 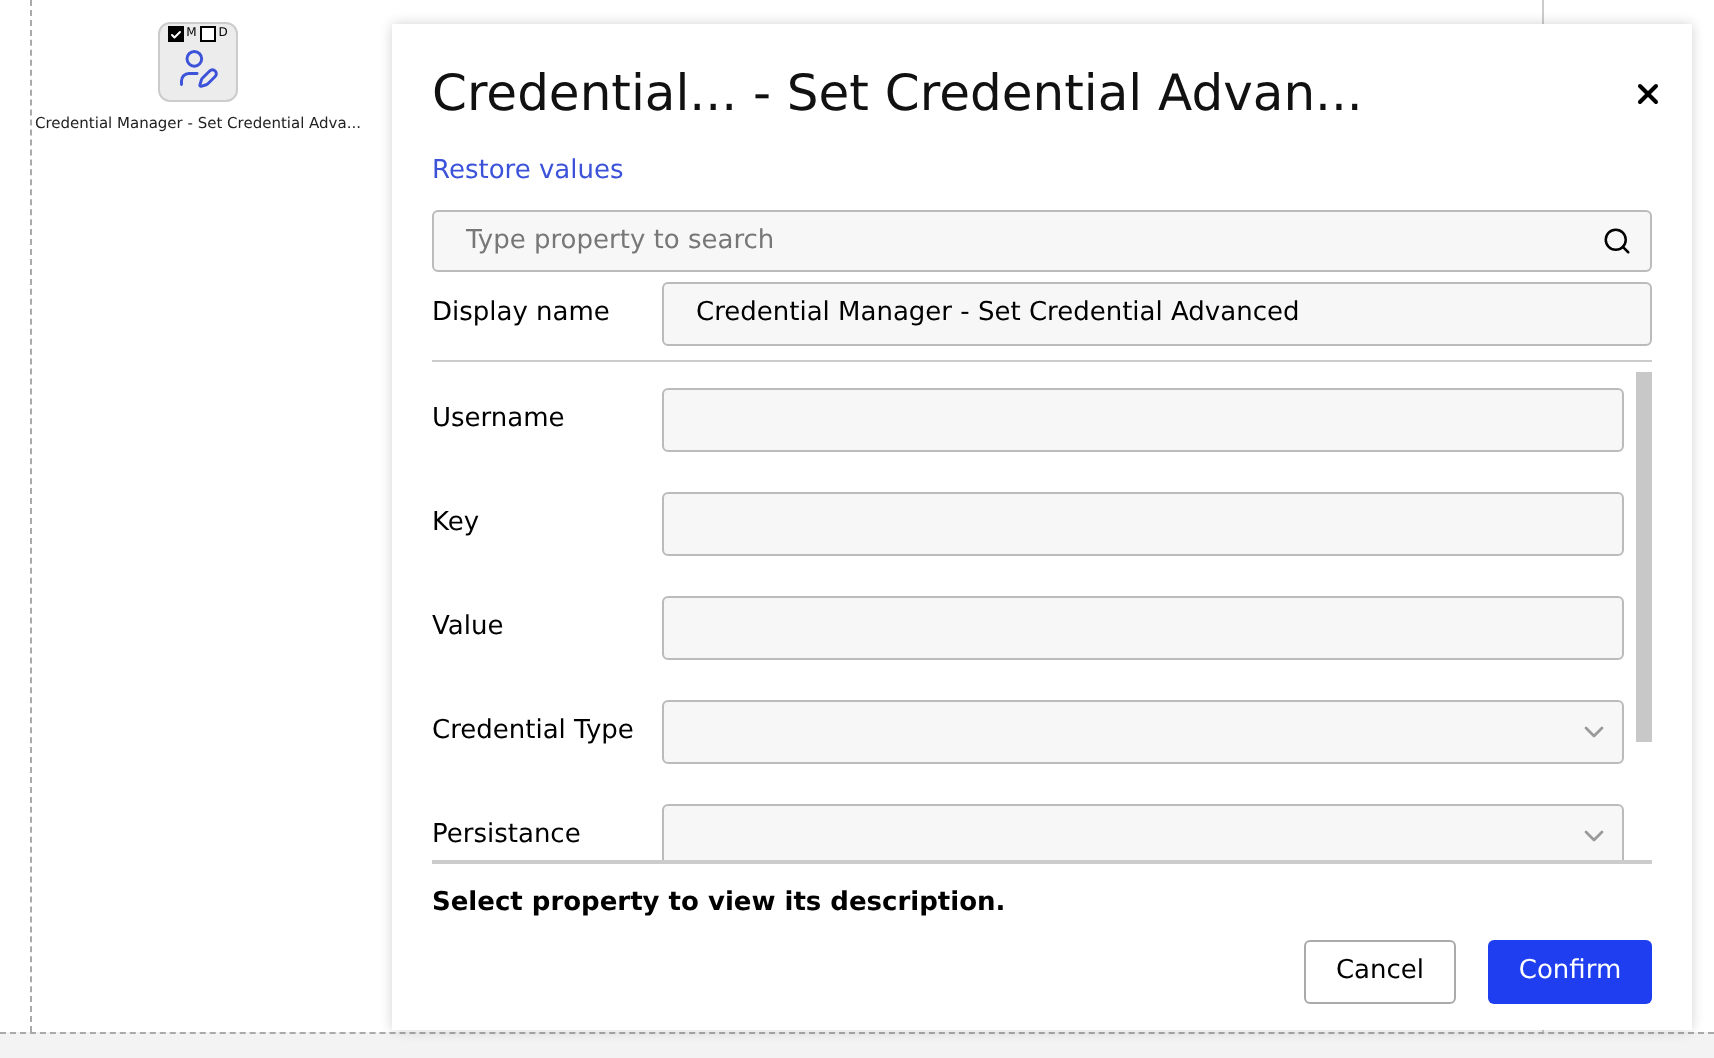 What do you see at coordinates (1380, 972) in the screenshot?
I see `cancel-button: Cancel` at bounding box center [1380, 972].